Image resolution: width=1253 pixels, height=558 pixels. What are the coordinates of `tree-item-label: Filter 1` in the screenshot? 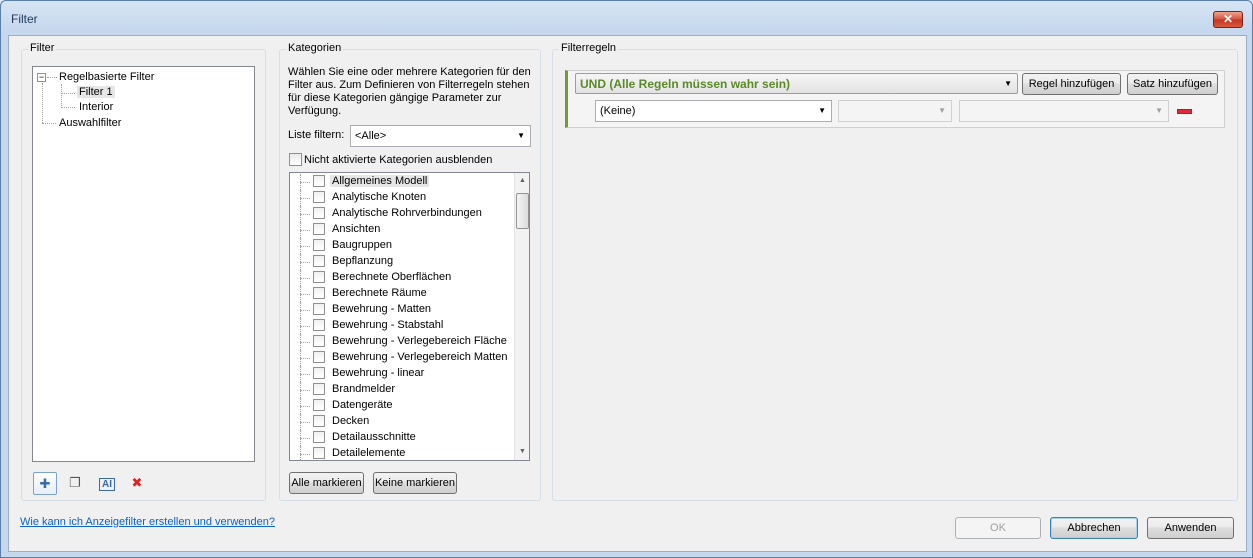 It's located at (96, 92).